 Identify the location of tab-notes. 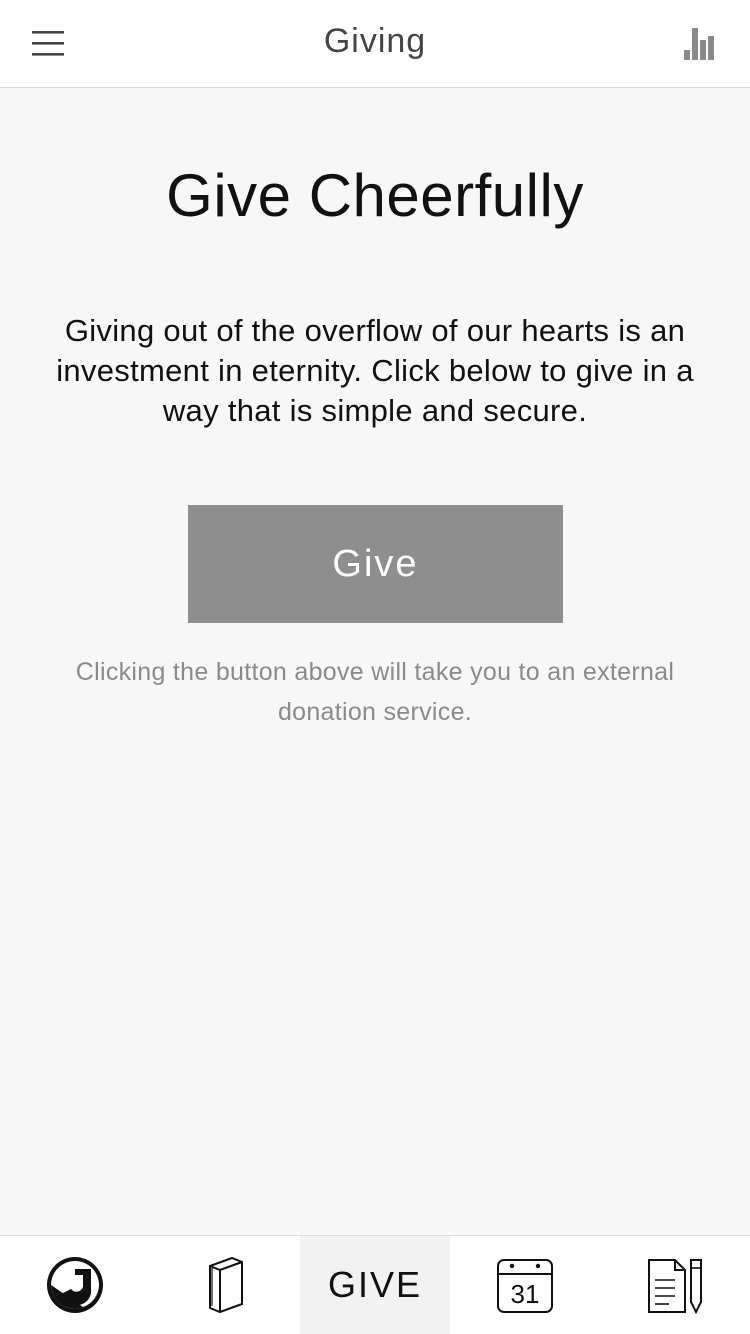
(675, 1285).